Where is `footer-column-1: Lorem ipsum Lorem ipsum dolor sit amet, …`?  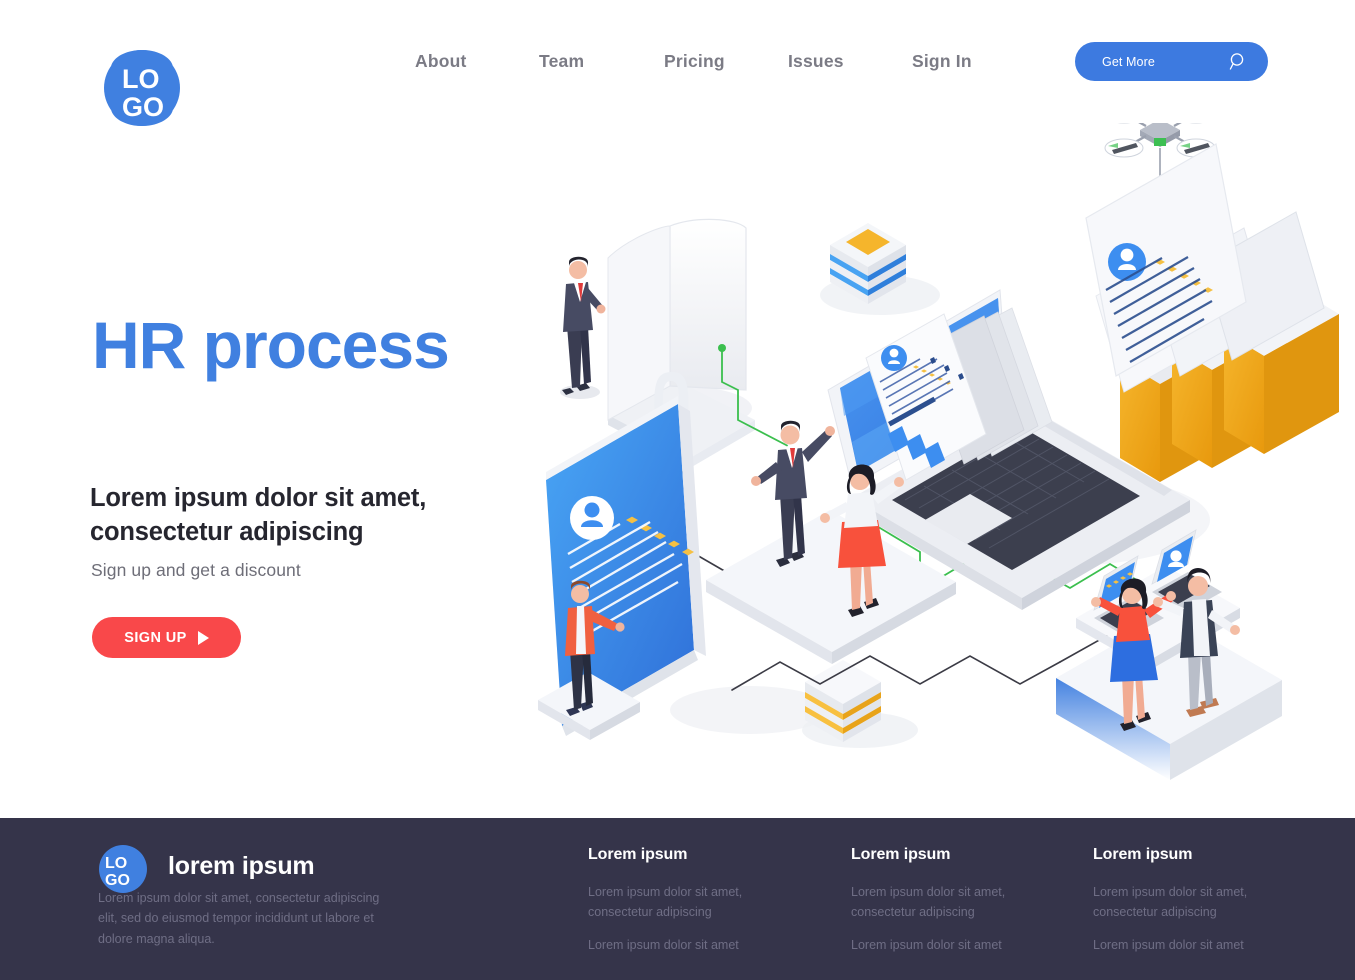 footer-column-1: Lorem ipsum Lorem ipsum dolor sit amet, … is located at coordinates (703, 907).